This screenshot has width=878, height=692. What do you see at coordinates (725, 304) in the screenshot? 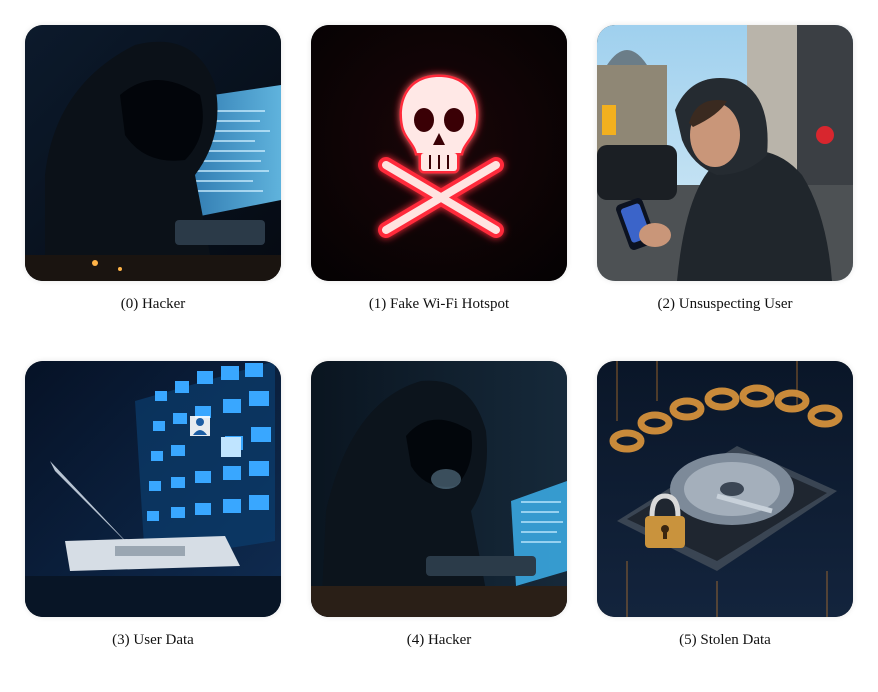
I see `card-caption: (2) Unsuspecting User` at bounding box center [725, 304].